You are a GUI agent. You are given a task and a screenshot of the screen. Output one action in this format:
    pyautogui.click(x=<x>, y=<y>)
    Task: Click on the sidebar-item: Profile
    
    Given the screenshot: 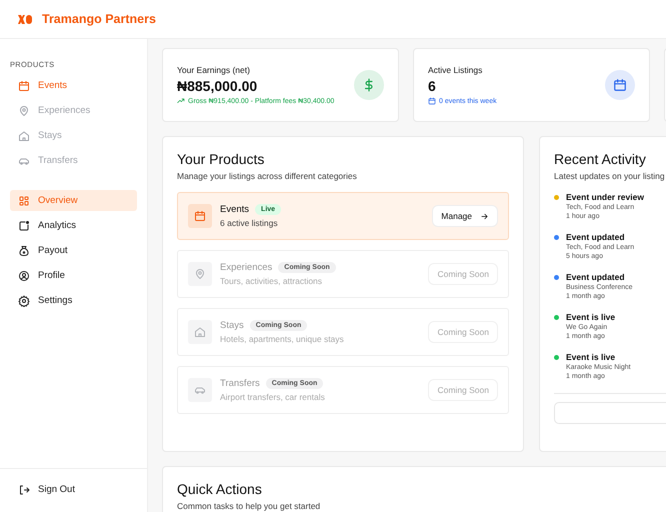 What is the action you would take?
    pyautogui.click(x=73, y=275)
    